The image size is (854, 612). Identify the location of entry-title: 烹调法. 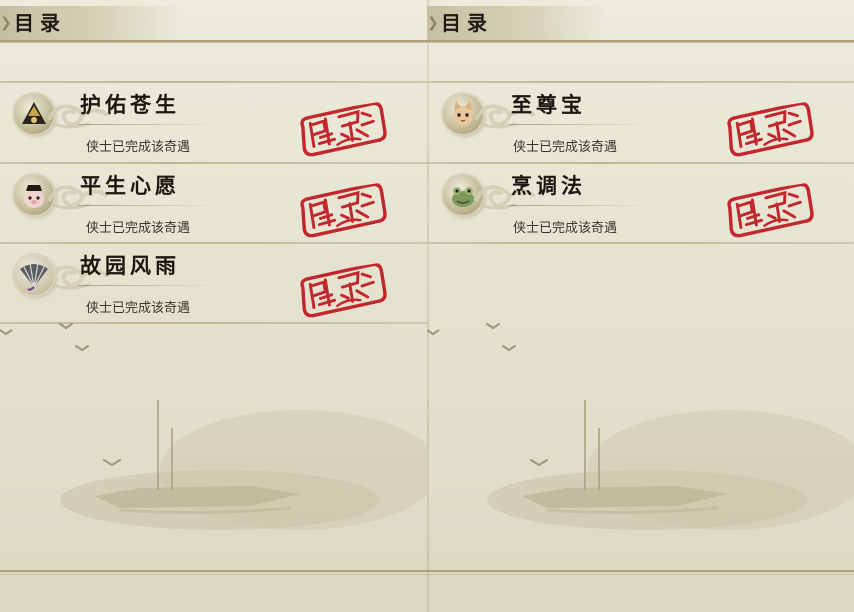
(548, 185).